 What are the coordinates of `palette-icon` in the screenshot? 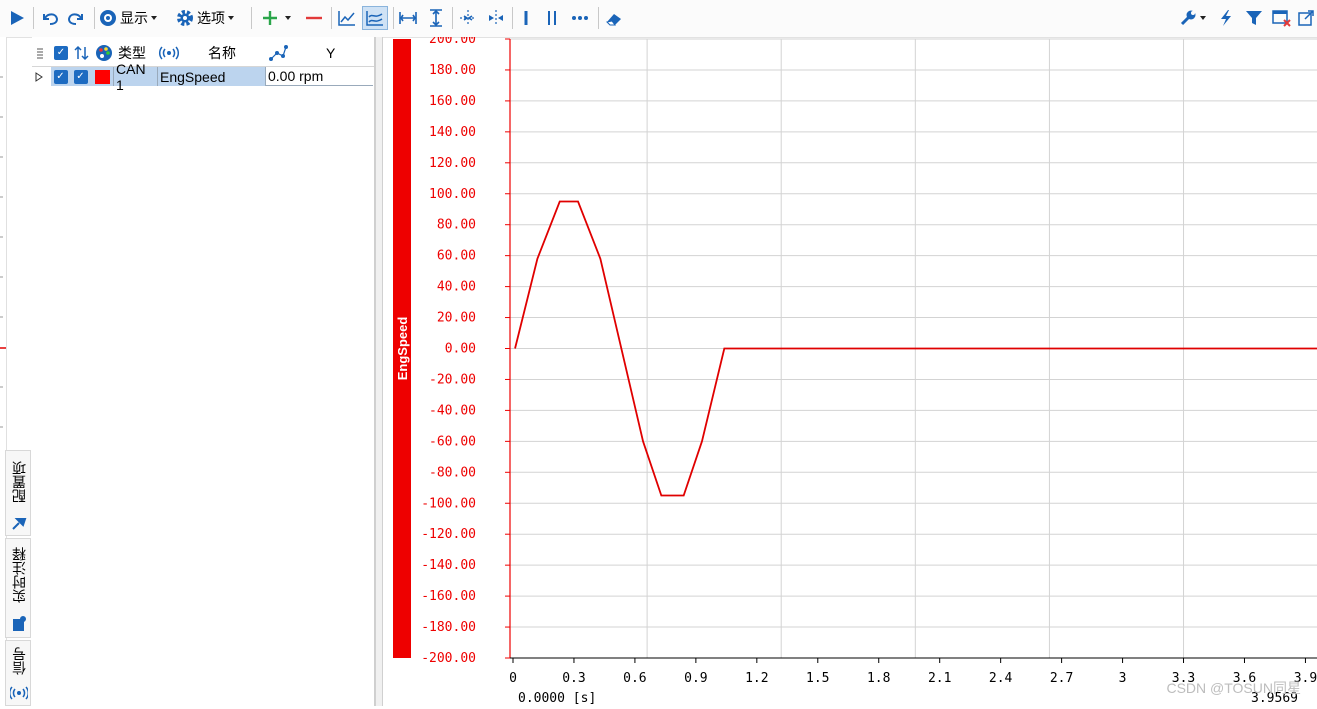 It's located at (105, 53).